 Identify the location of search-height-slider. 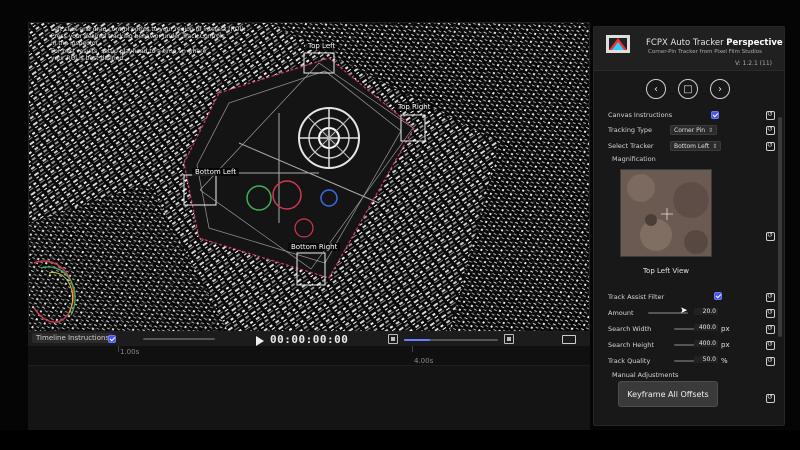
(684, 345).